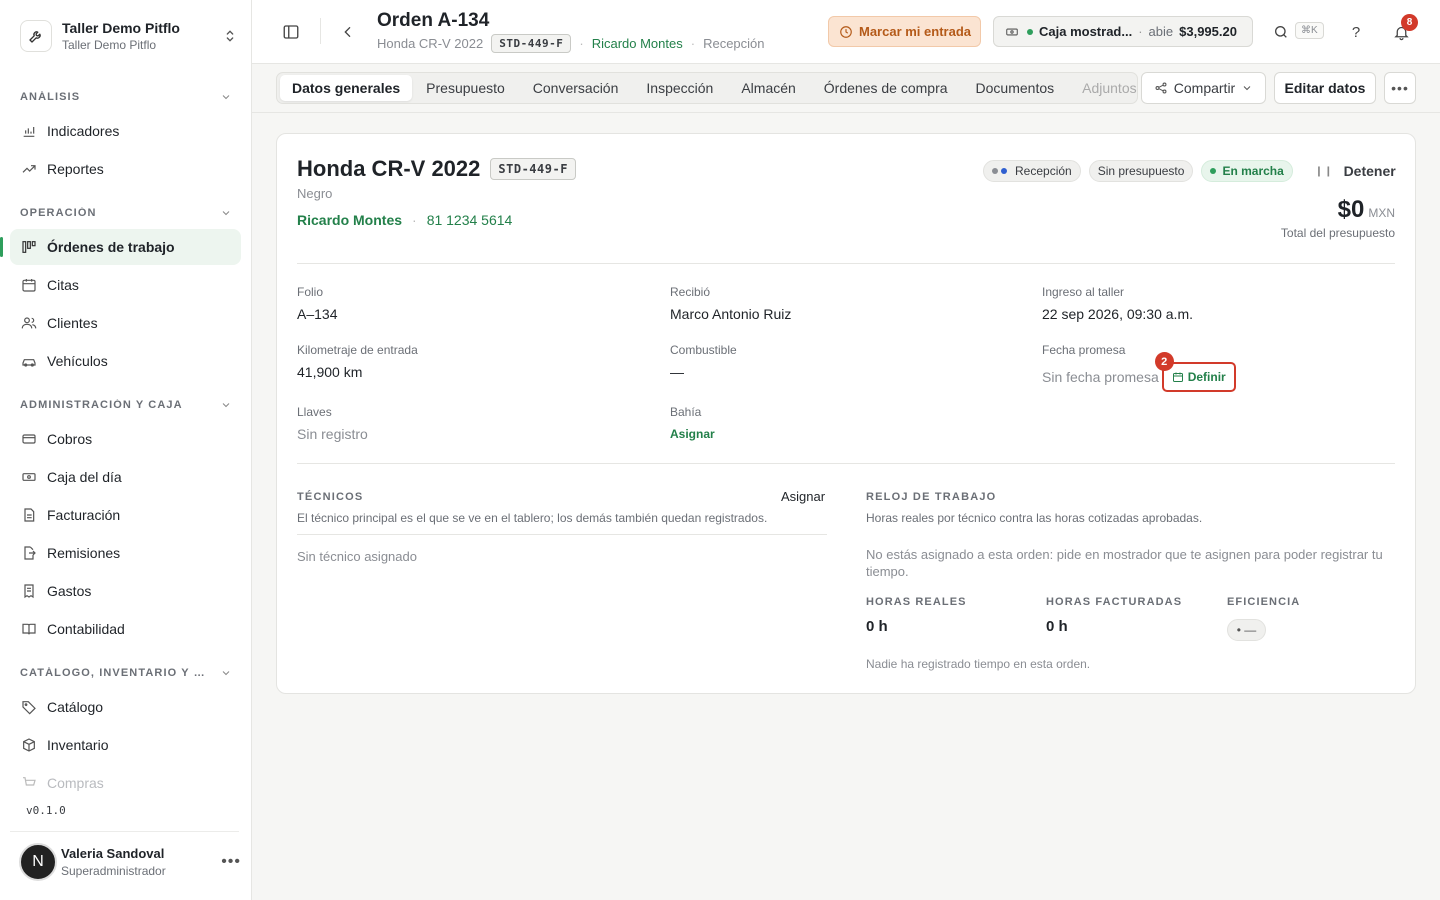 This screenshot has width=1440, height=900. Describe the element at coordinates (29, 169) in the screenshot. I see `trend-up-icon` at that location.